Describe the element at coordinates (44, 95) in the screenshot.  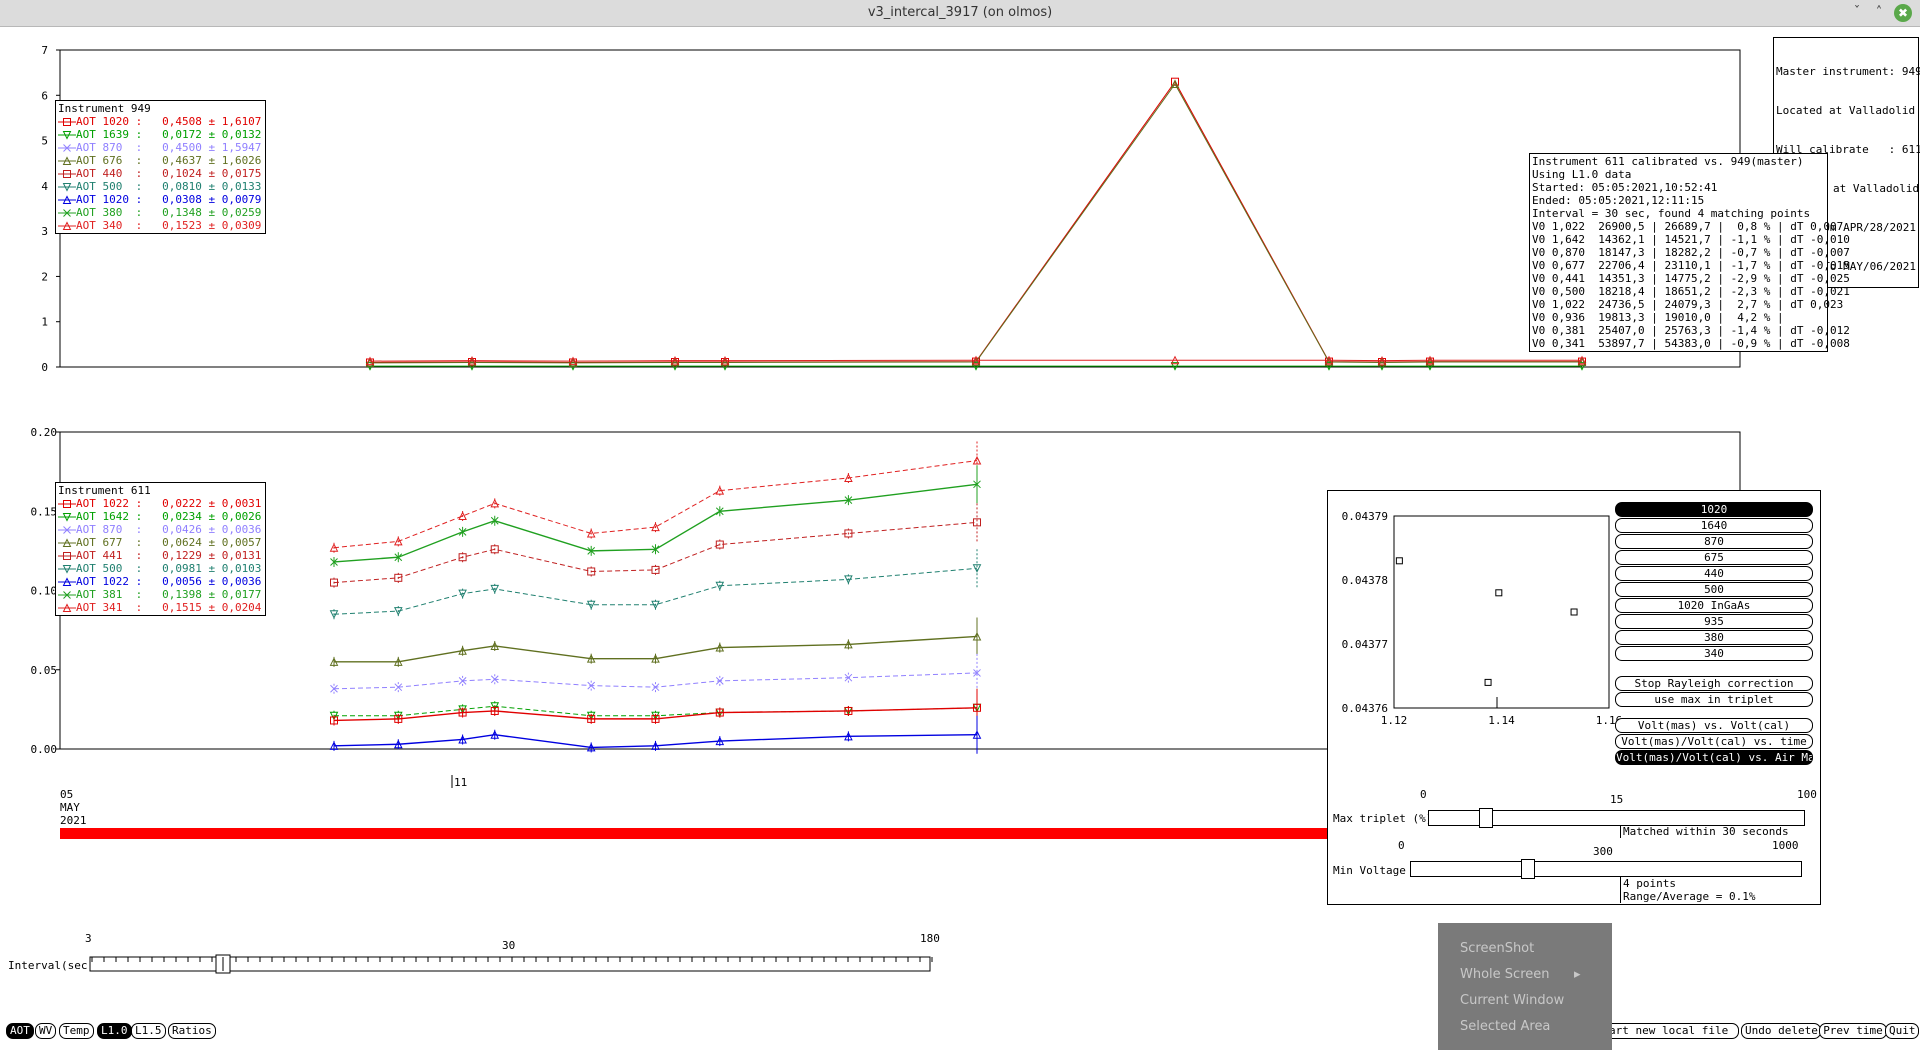
I see `y-tick-label: 6` at that location.